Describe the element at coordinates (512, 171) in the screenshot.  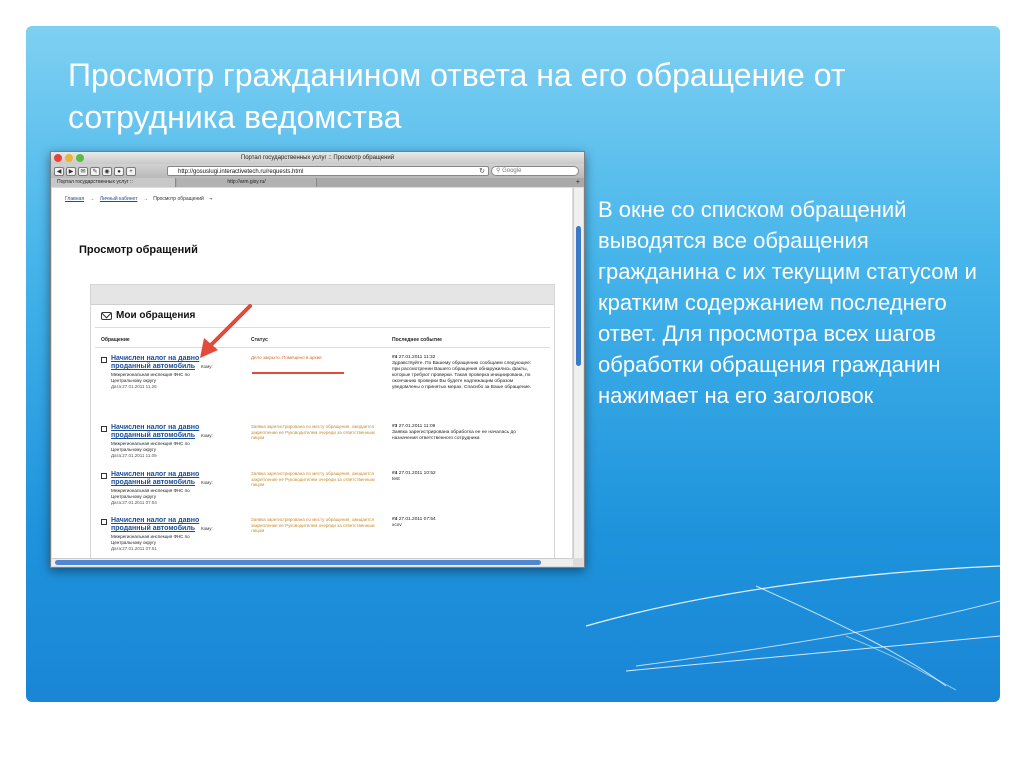
I see `search-placeholder: Google` at that location.